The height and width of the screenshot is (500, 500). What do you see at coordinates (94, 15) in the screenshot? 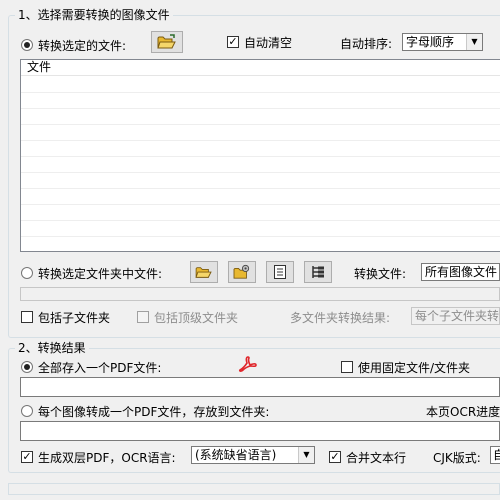
I see `section1-title: 1、选择需要转换的图像文件` at bounding box center [94, 15].